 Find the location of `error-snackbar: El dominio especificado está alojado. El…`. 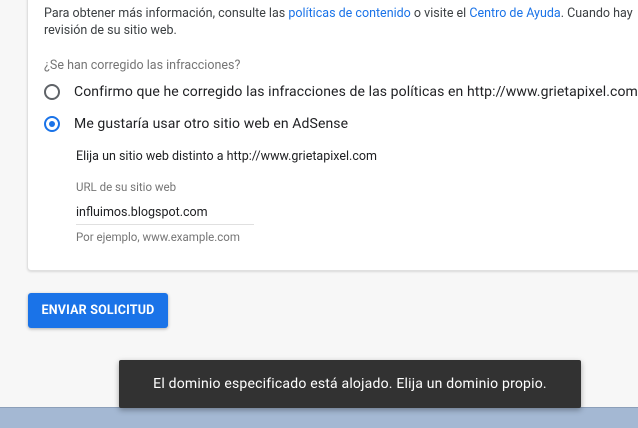

error-snackbar: El dominio especificado está alojado. El… is located at coordinates (350, 384).